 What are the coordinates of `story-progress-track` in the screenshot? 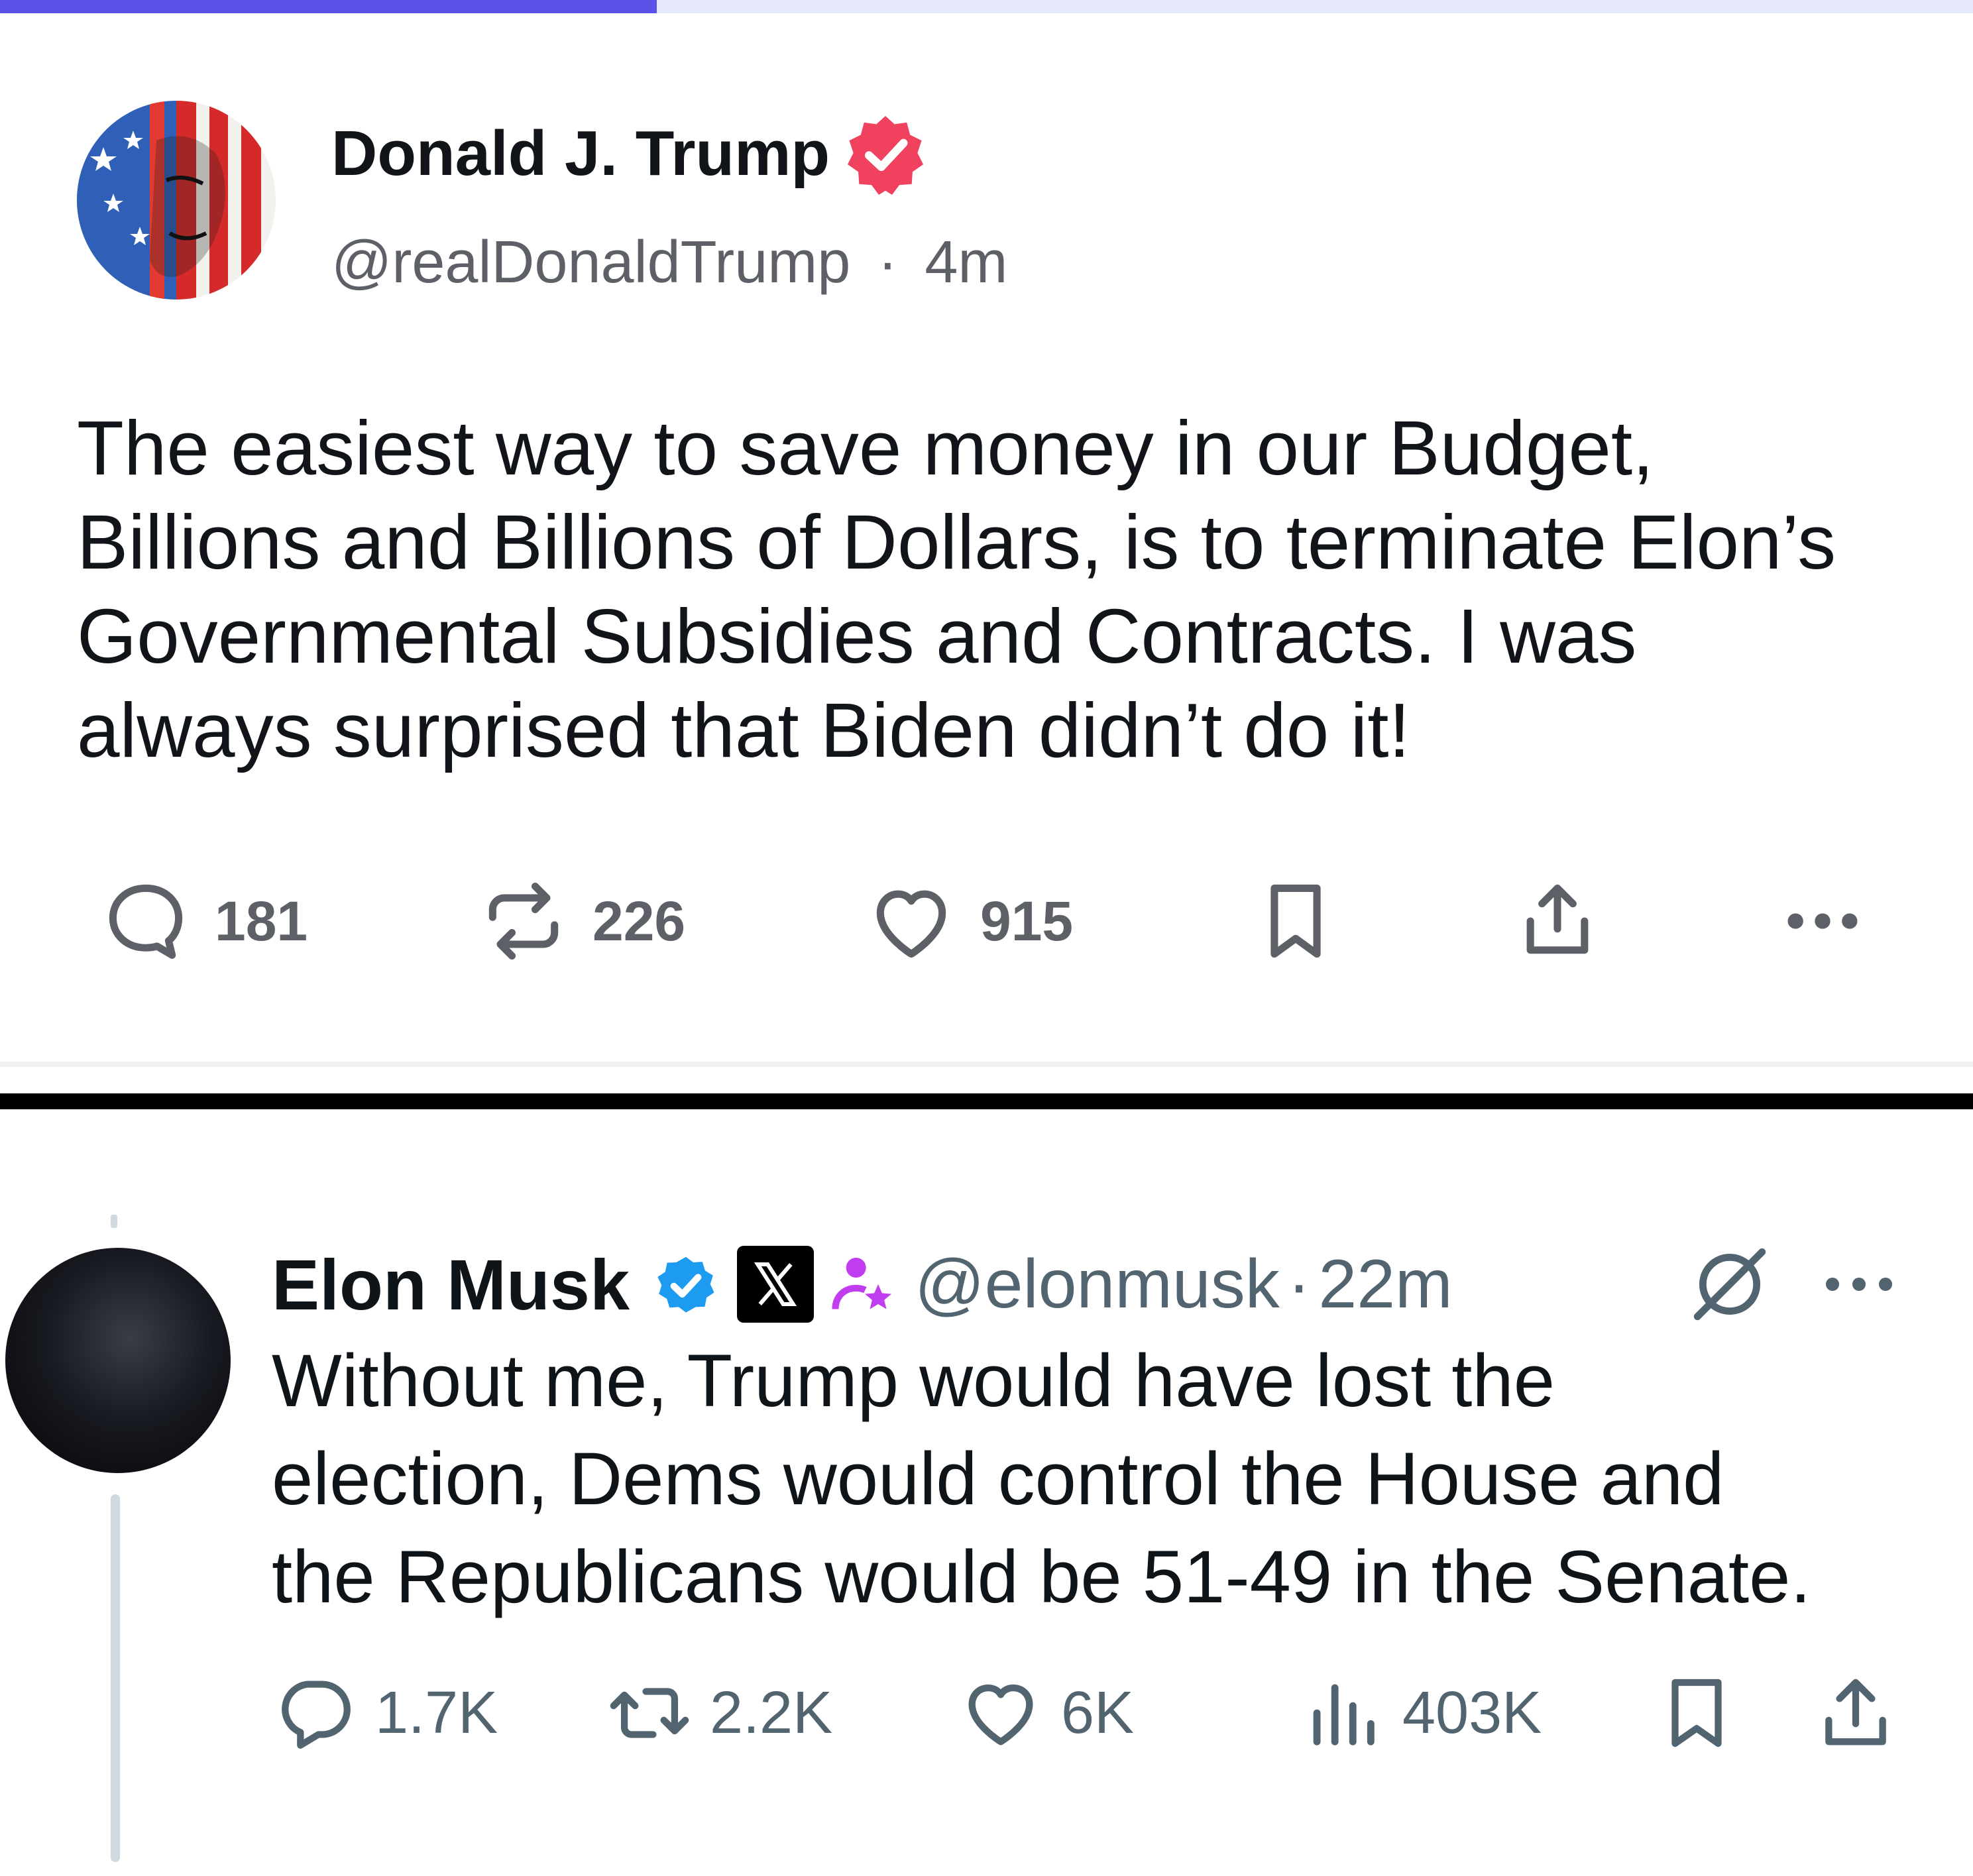 It's located at (986, 6).